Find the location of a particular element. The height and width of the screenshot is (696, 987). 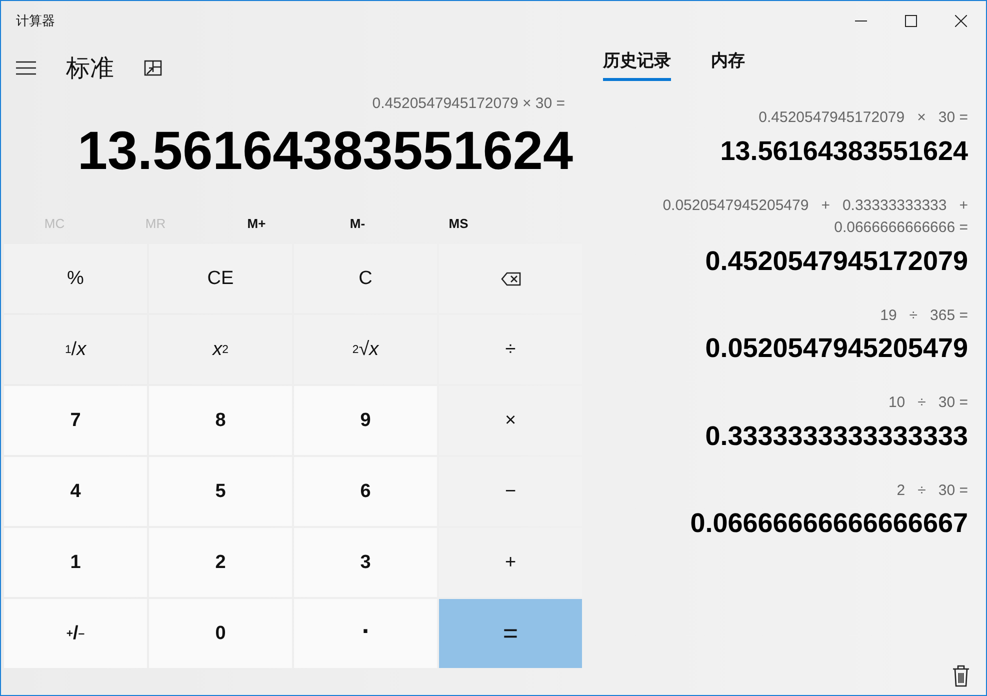

calculator-key: 0 is located at coordinates (220, 633).